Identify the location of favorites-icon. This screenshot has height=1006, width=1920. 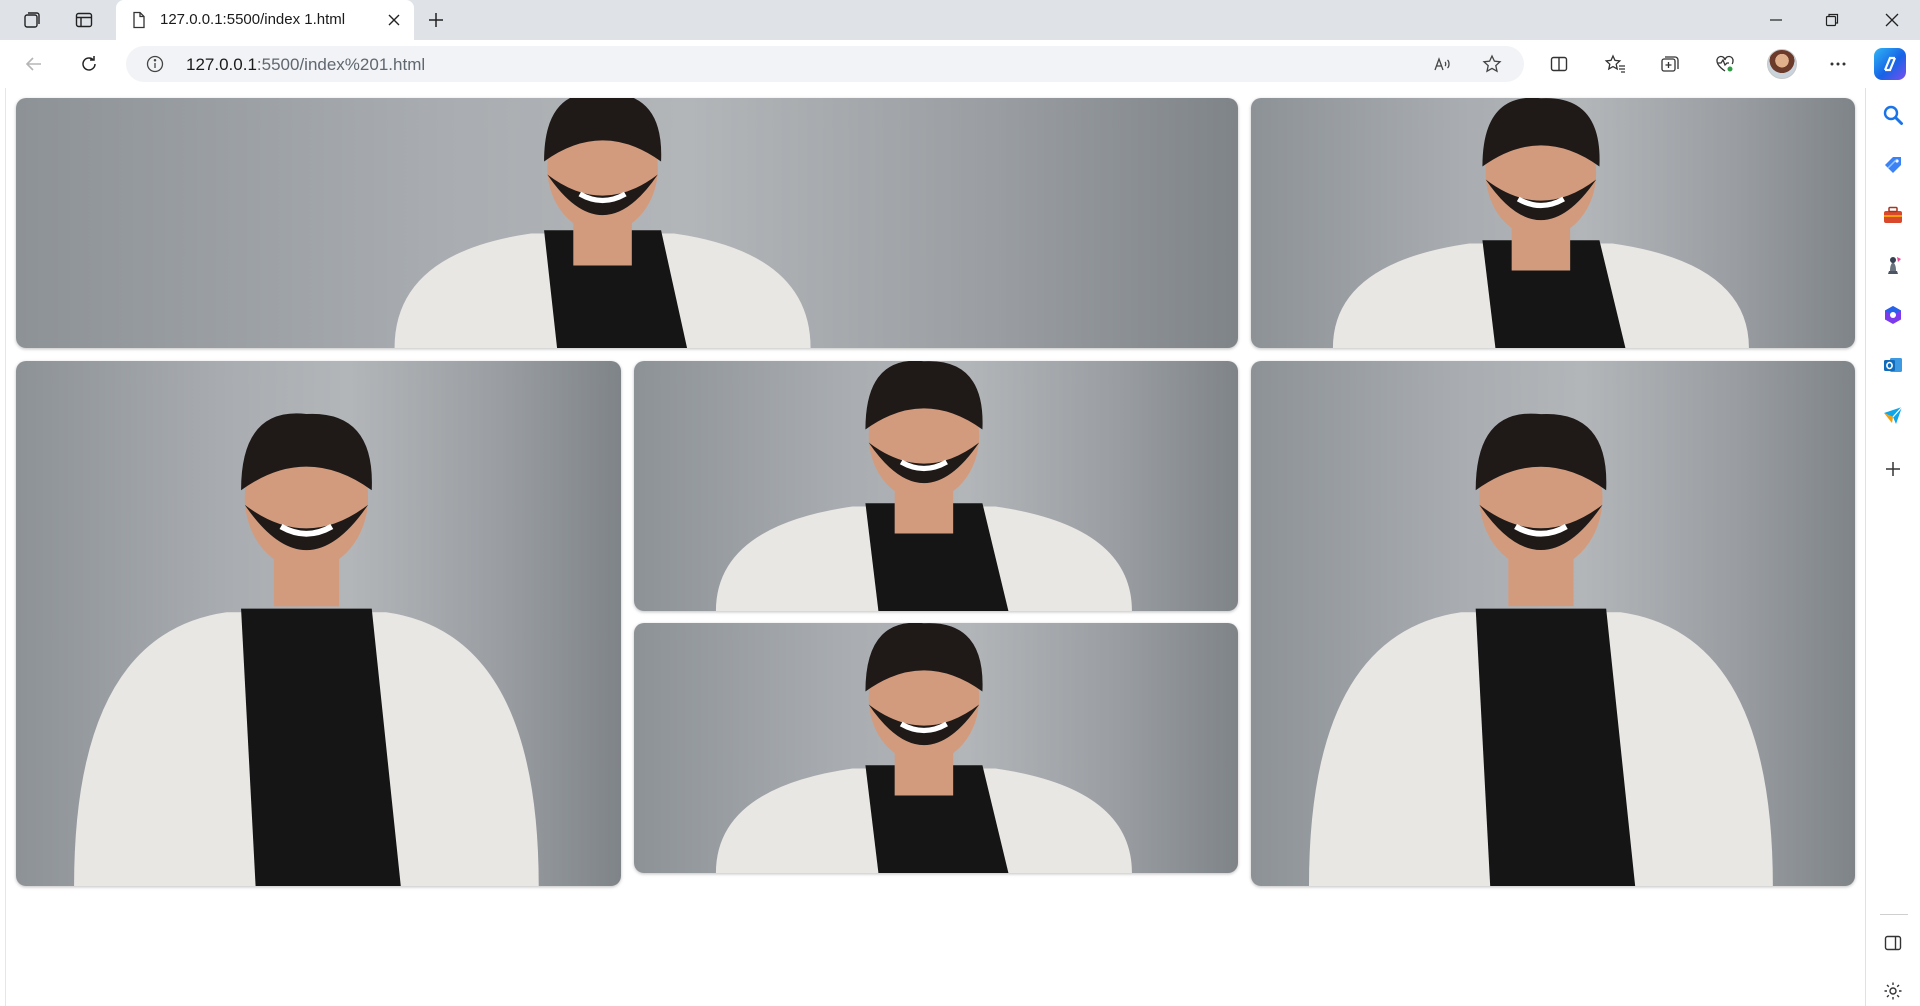
(1615, 64).